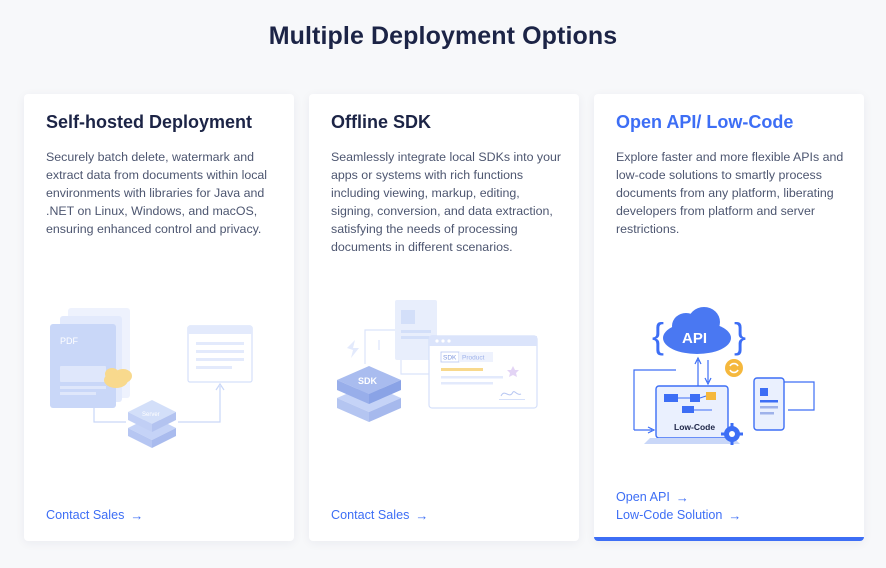 The image size is (886, 568). What do you see at coordinates (643, 497) in the screenshot?
I see `open-api-label: Open API` at bounding box center [643, 497].